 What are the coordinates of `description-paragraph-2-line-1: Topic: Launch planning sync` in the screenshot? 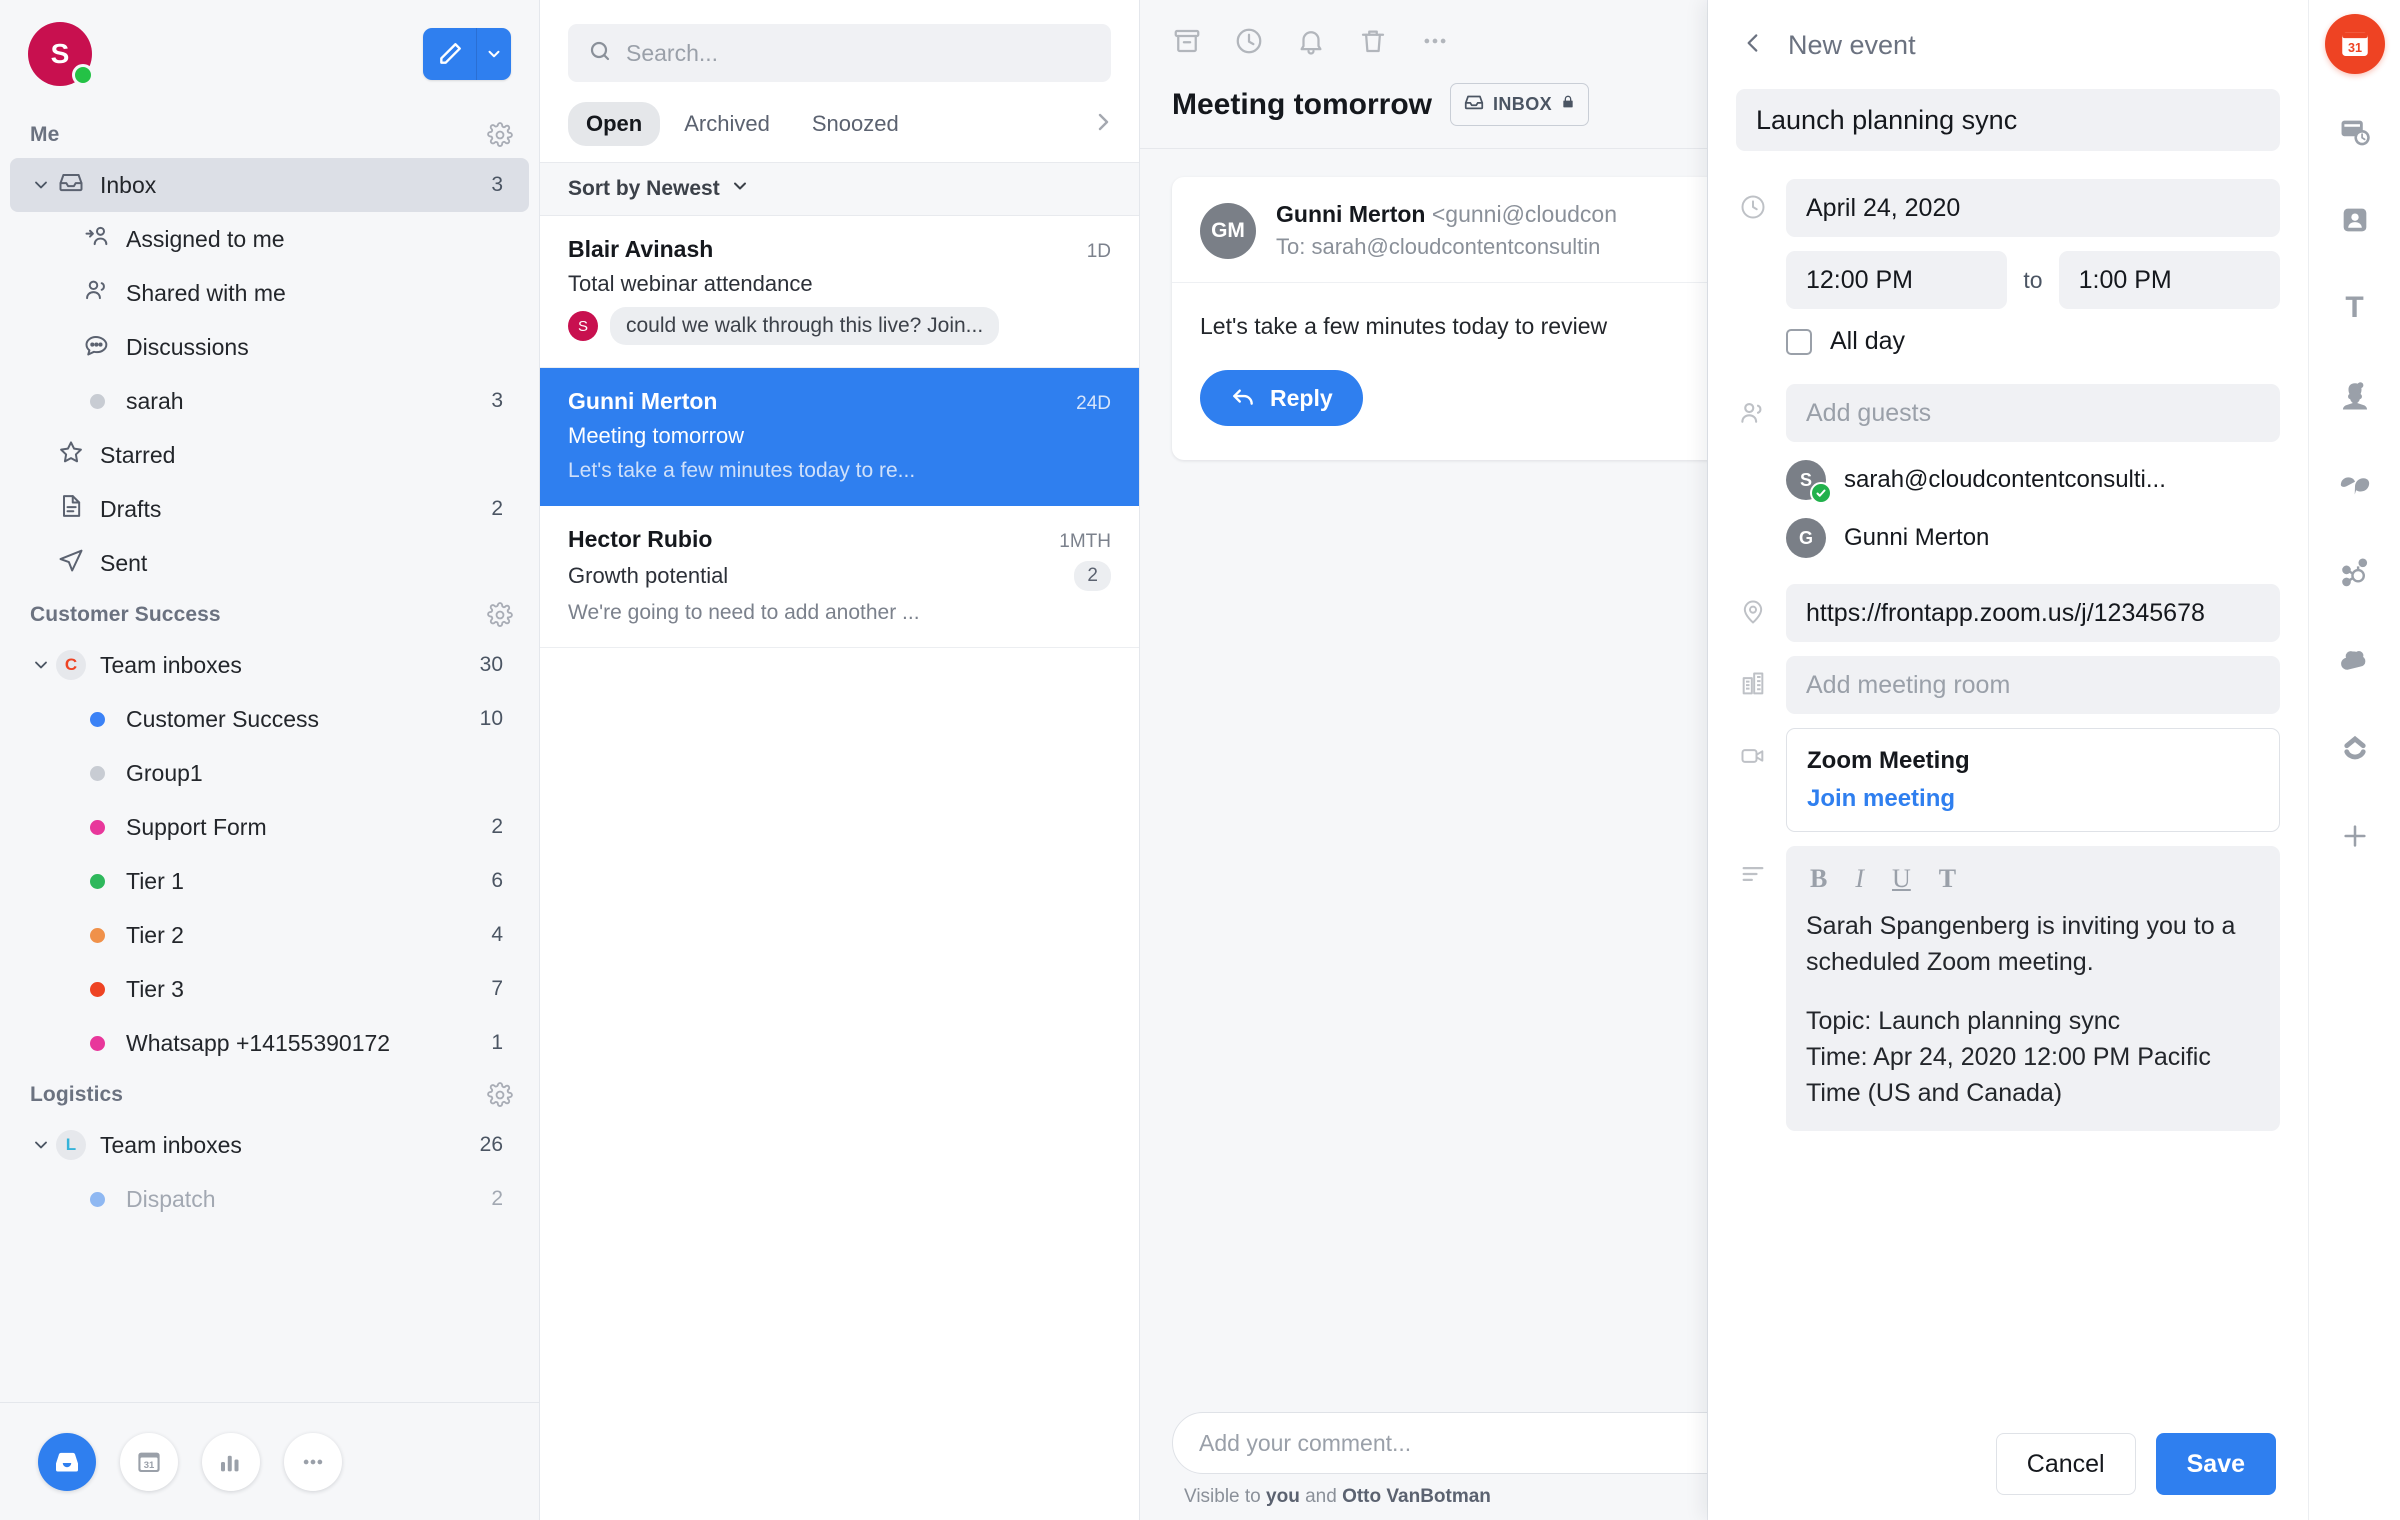 It's located at (1963, 1020).